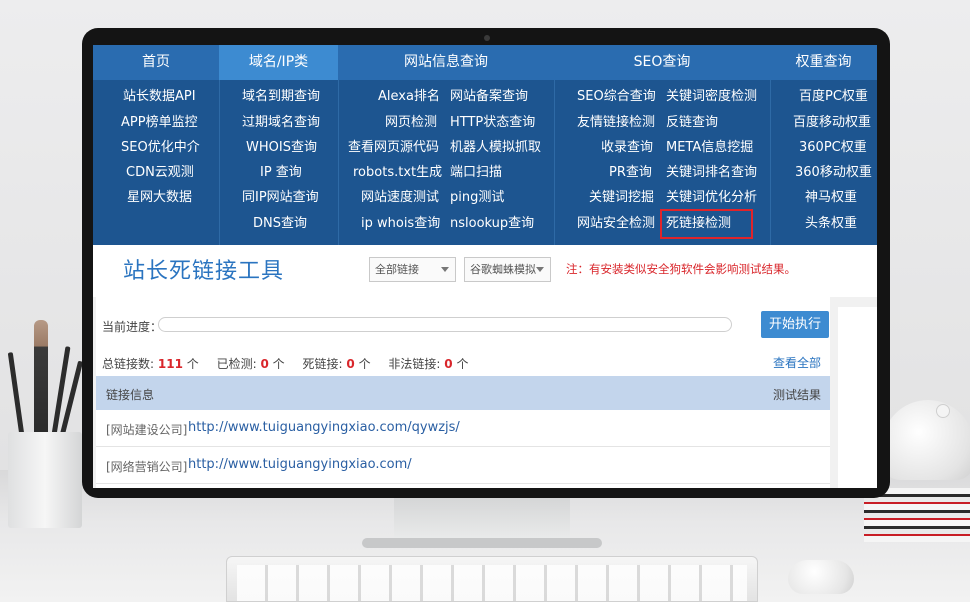 Image resolution: width=970 pixels, height=602 pixels. I want to click on illegal-links-label: 非法链接:, so click(414, 364).